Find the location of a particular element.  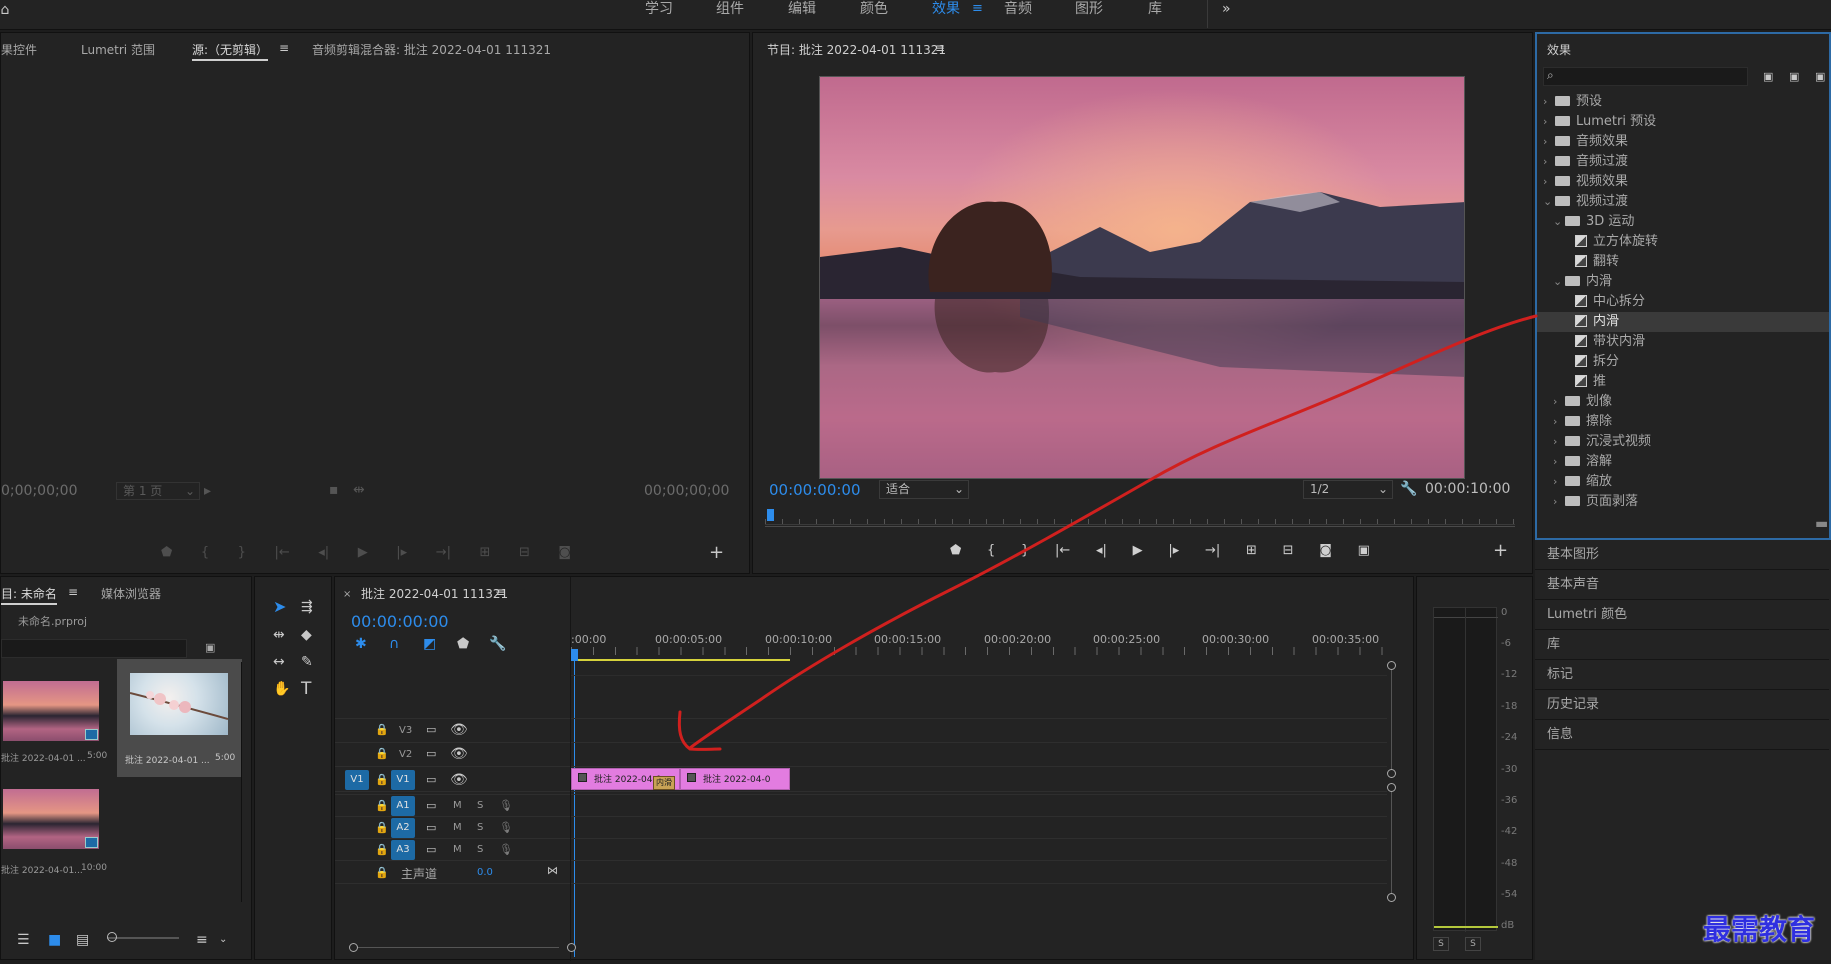

track-v2: 🔒 V2 ▭ 👁 is located at coordinates (861, 754).